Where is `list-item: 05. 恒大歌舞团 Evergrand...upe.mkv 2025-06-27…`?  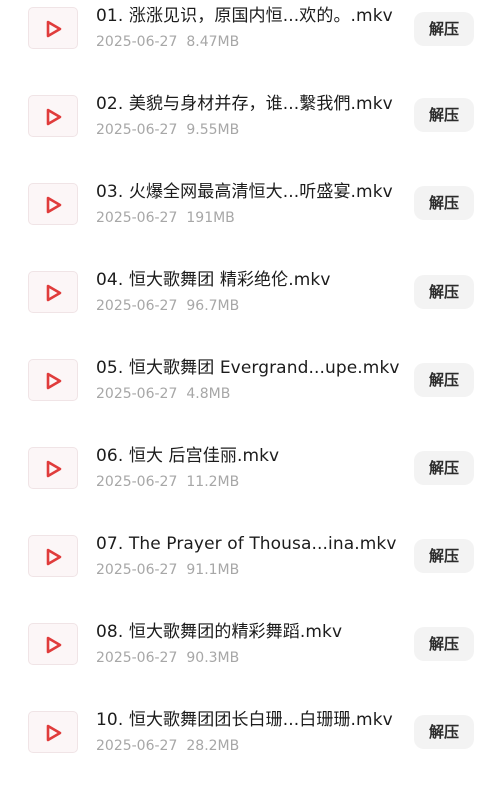 list-item: 05. 恒大歌舞团 Evergrand...upe.mkv 2025-06-27… is located at coordinates (250, 396).